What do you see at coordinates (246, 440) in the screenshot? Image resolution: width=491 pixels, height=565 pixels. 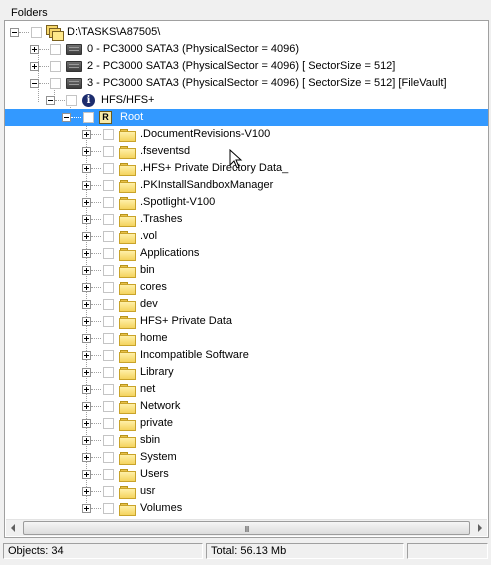 I see `tree-node-folder: sbin` at bounding box center [246, 440].